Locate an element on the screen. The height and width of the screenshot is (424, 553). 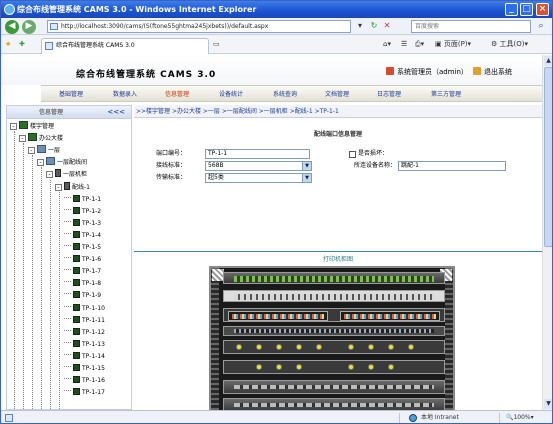
cable-slots is located at coordinates (334, 331).